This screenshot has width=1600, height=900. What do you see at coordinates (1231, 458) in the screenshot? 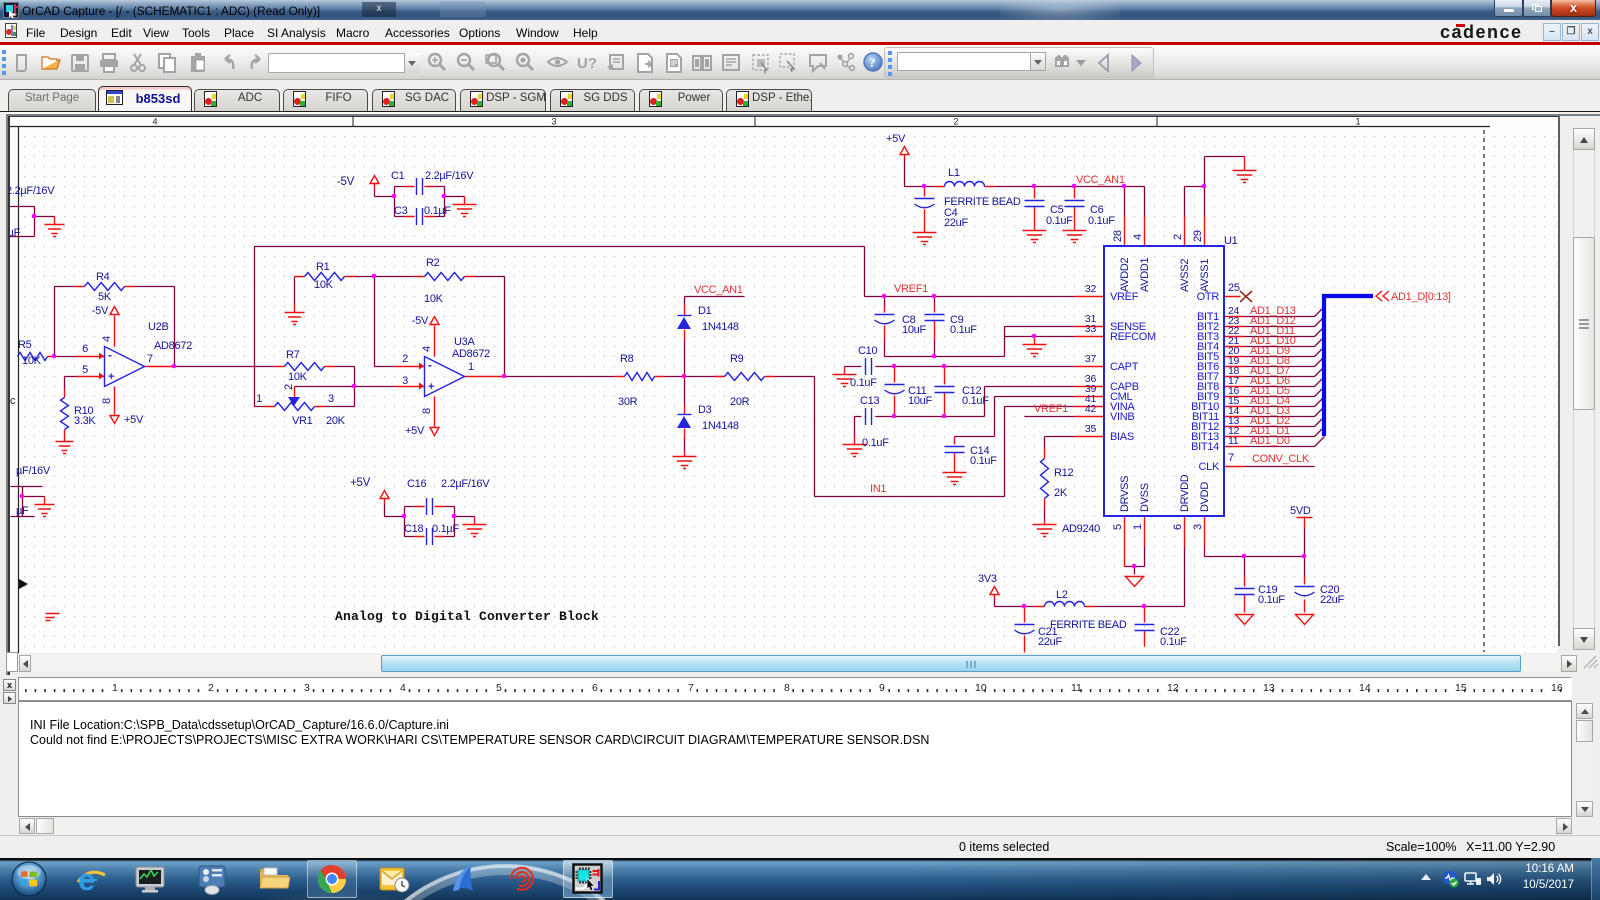
I see `svg-text: 7` at bounding box center [1231, 458].